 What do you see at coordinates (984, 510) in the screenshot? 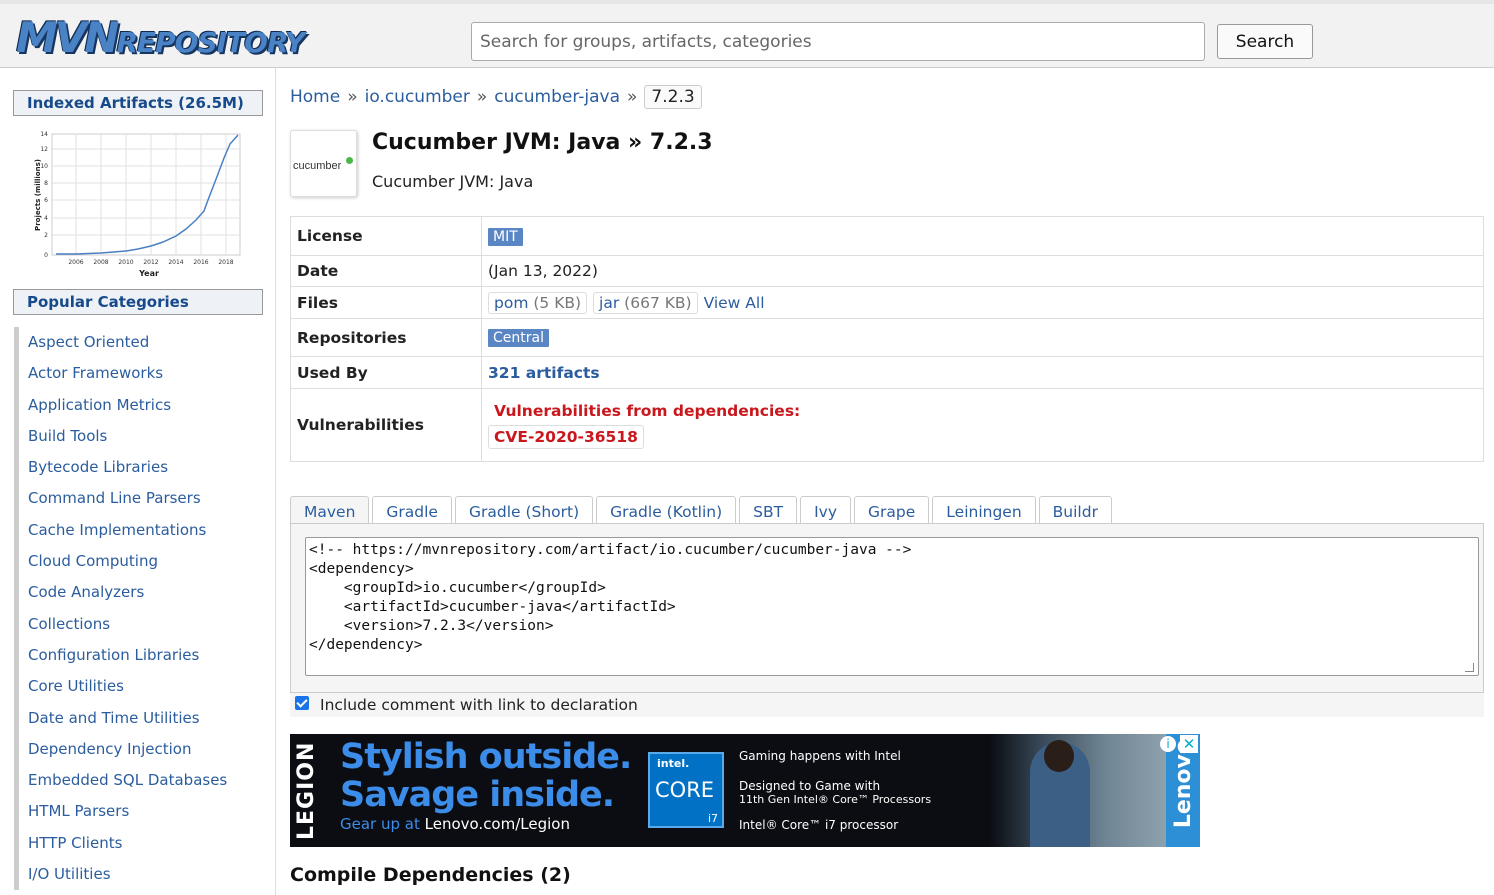
I see `tab-leiningen: Leiningen` at bounding box center [984, 510].